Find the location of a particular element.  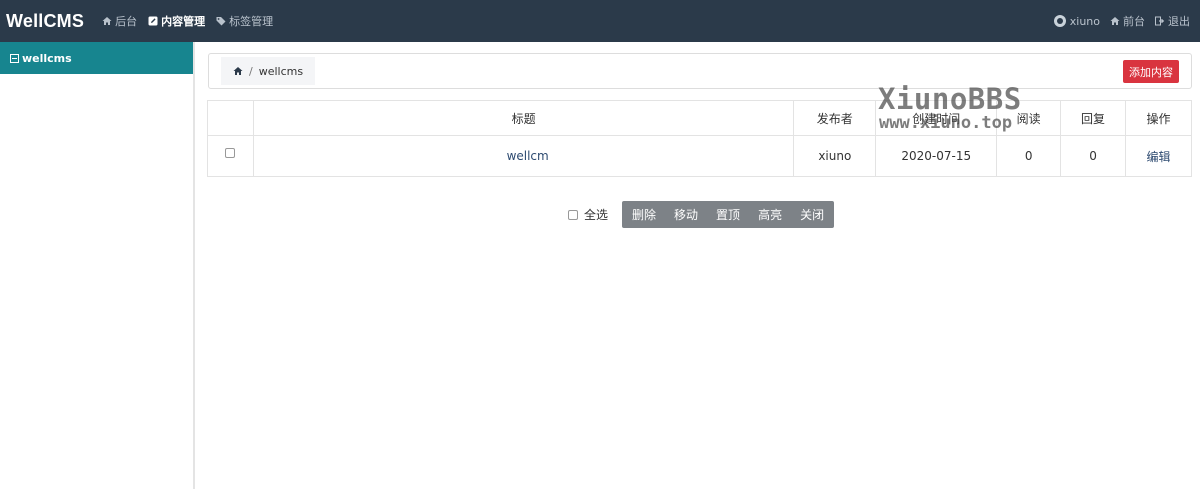

edit-icon is located at coordinates (153, 21).